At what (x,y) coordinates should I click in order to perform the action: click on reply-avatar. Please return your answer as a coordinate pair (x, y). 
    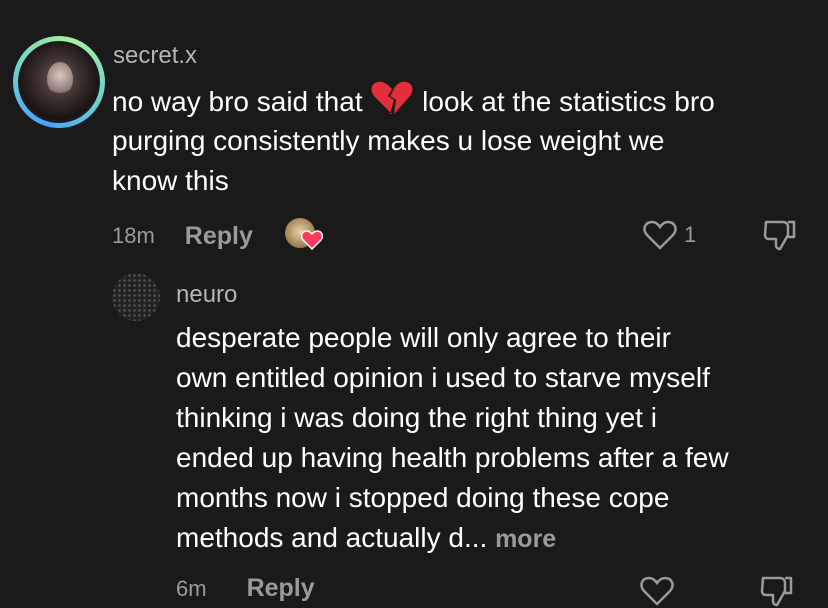
    Looking at the image, I should click on (136, 297).